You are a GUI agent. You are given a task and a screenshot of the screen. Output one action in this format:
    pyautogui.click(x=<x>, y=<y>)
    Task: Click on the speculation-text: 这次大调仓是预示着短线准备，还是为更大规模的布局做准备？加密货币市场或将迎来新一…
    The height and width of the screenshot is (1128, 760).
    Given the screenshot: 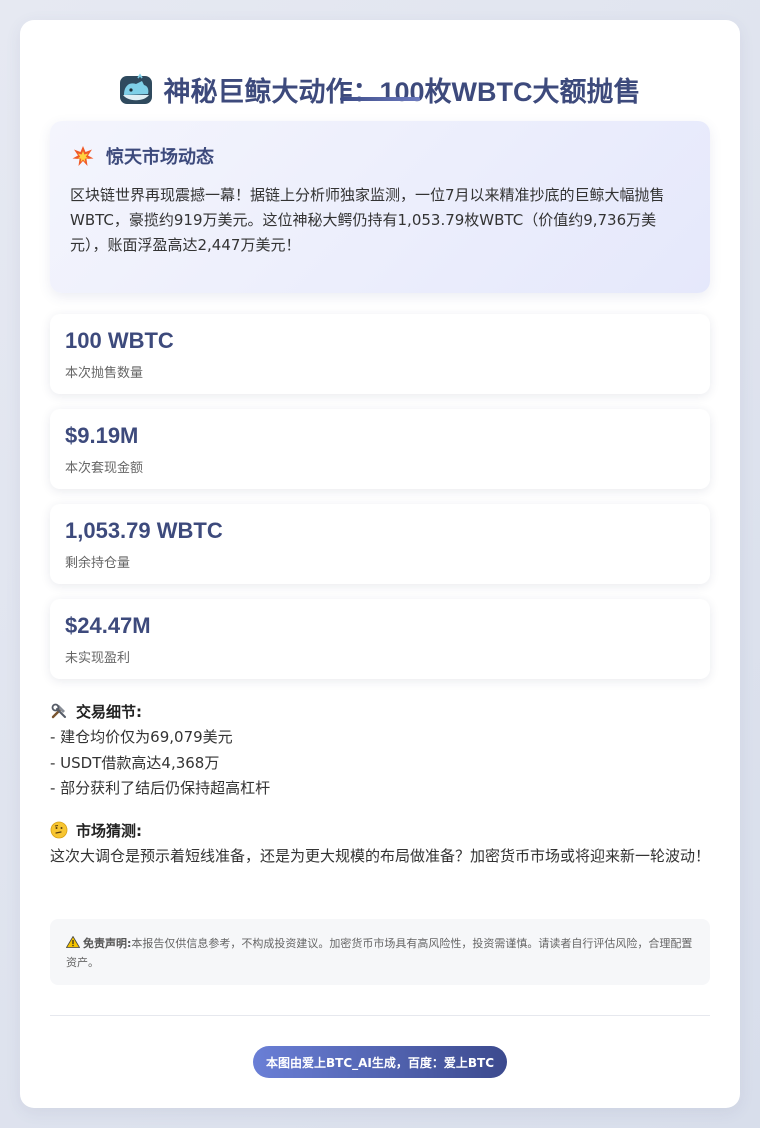 What is the action you would take?
    pyautogui.click(x=380, y=856)
    